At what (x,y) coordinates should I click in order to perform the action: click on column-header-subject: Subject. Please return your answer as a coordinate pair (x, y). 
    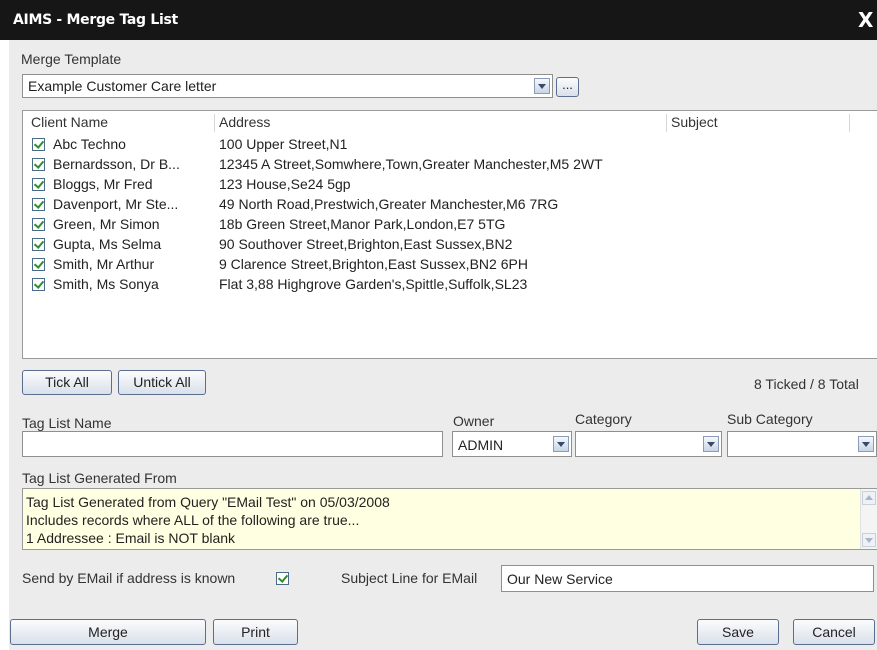
    Looking at the image, I should click on (694, 122).